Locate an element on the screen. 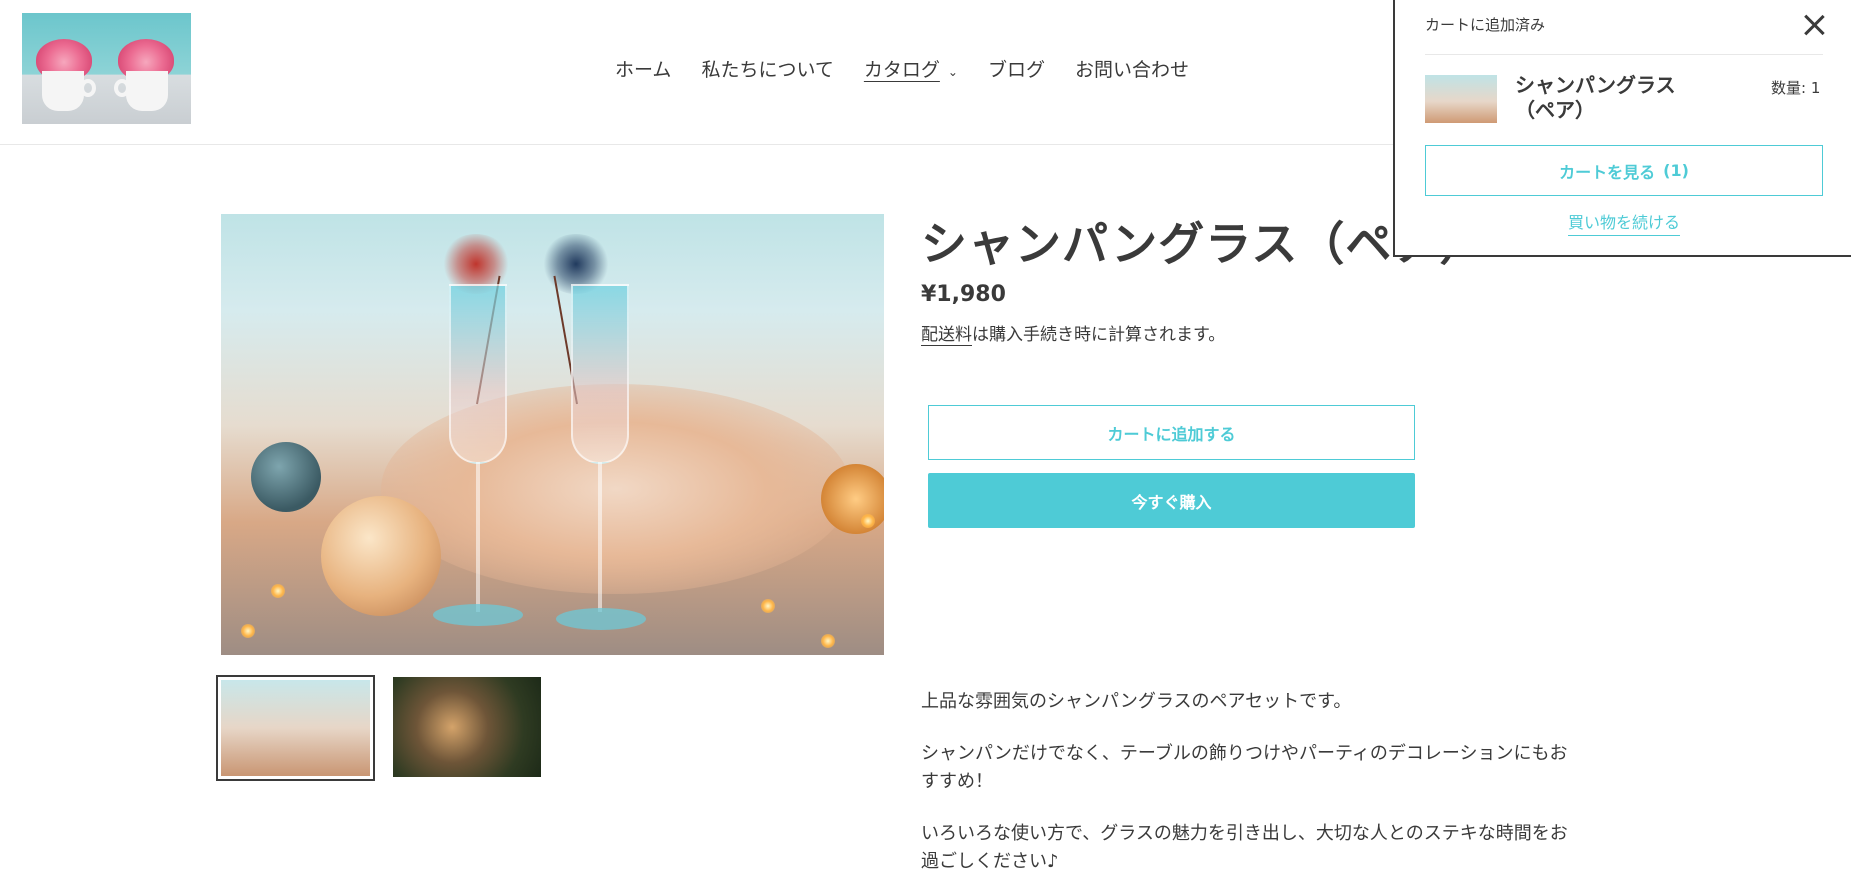  base-right is located at coordinates (601, 619).